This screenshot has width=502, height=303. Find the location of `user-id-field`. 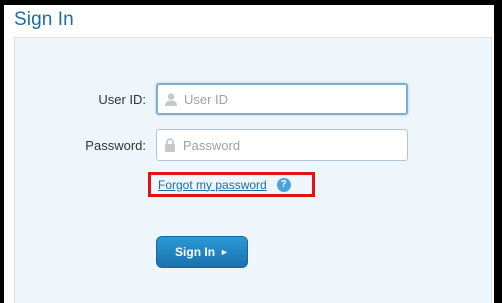

user-id-field is located at coordinates (282, 99).